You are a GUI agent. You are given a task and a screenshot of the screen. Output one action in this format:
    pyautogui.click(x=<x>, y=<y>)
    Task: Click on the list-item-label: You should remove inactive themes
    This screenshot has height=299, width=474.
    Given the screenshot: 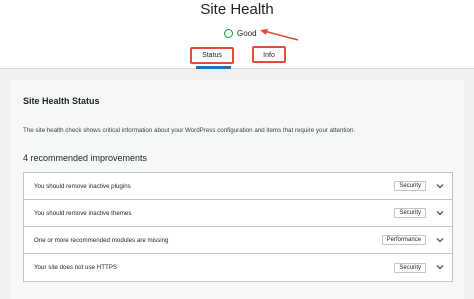 What is the action you would take?
    pyautogui.click(x=83, y=213)
    